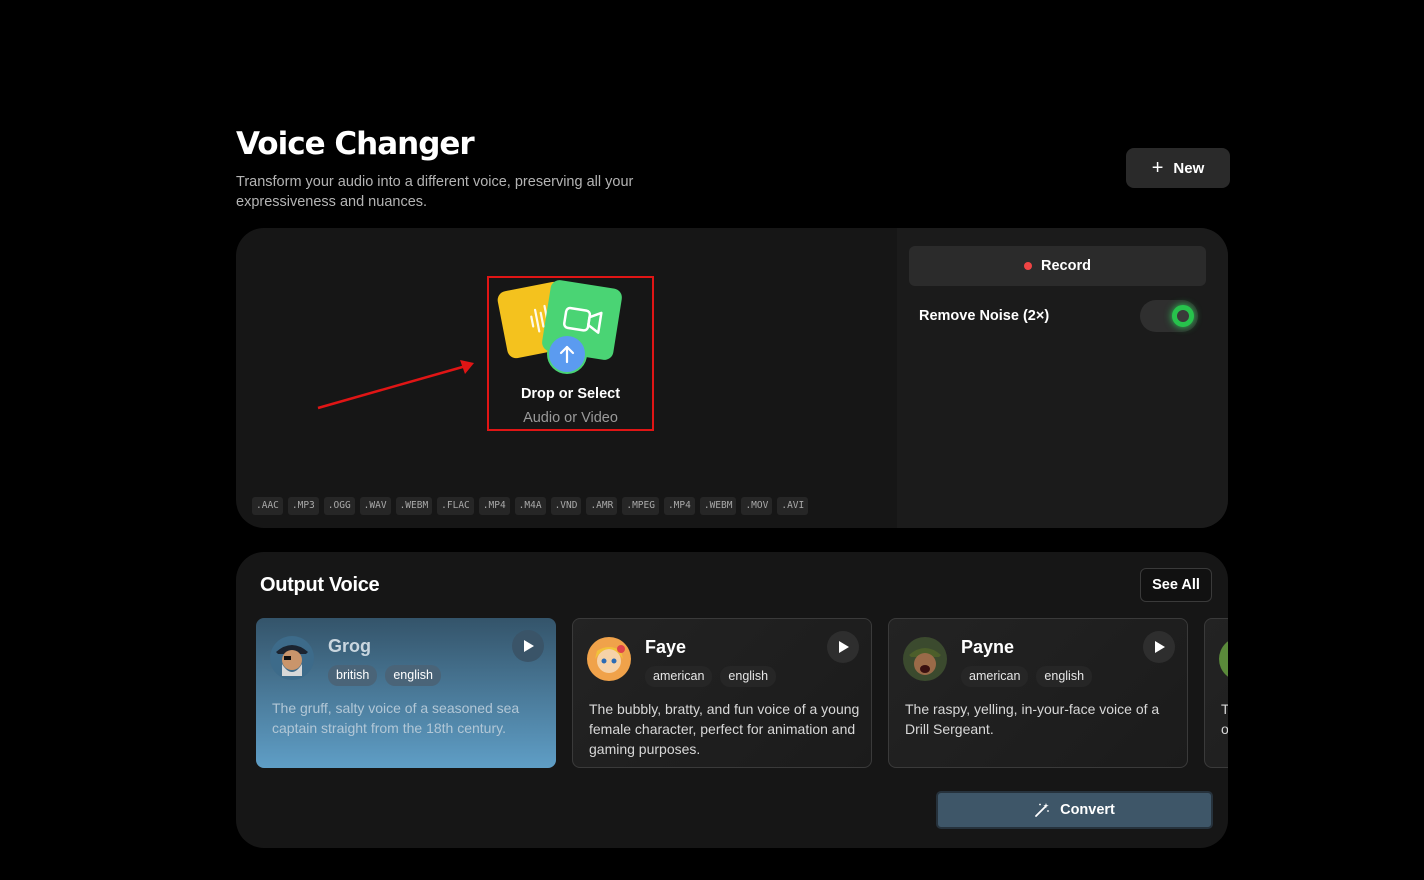  What do you see at coordinates (1189, 168) in the screenshot?
I see `new-button-label: New` at bounding box center [1189, 168].